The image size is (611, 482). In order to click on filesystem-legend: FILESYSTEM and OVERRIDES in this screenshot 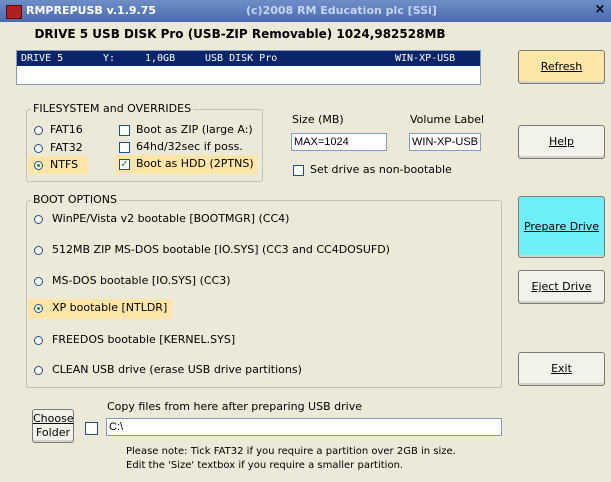, I will do `click(112, 108)`.